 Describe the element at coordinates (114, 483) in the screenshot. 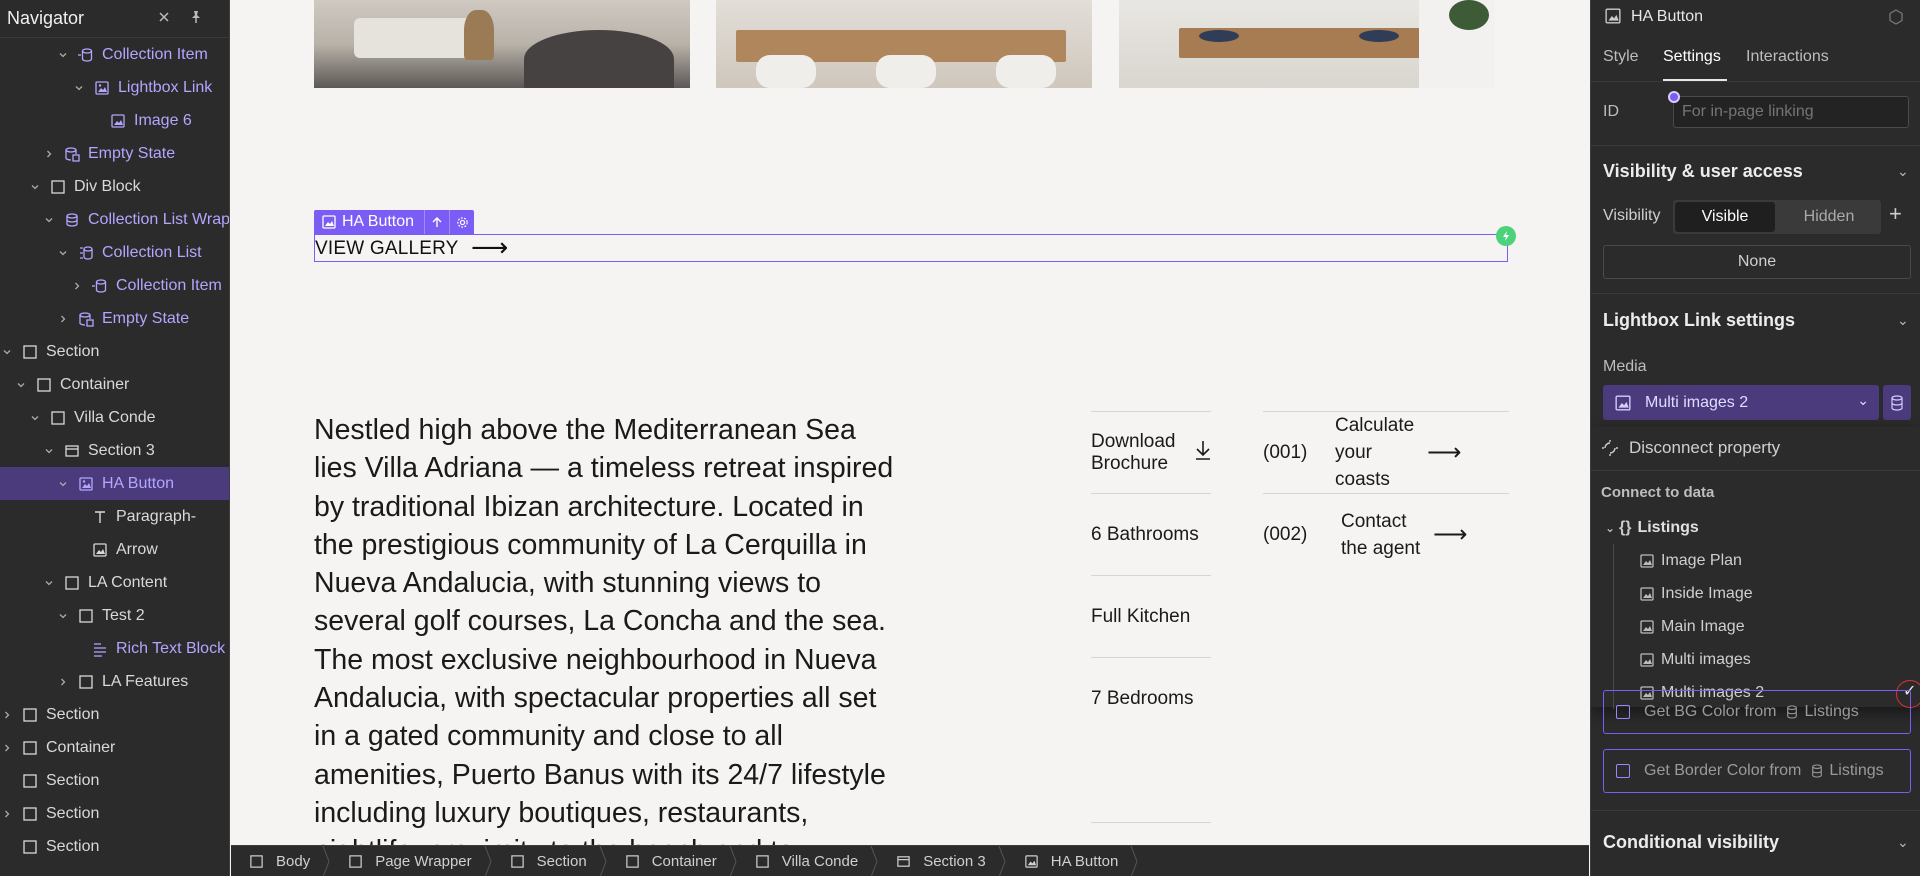

I see `navigator-item: HA Button` at that location.